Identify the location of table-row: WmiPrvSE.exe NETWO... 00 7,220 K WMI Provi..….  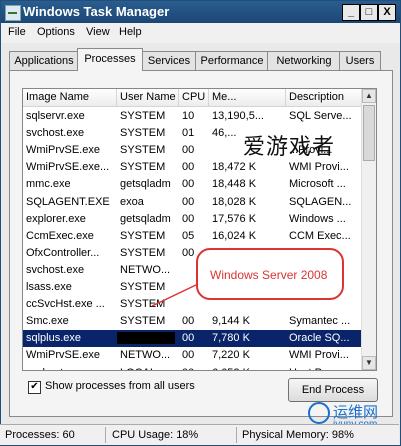
(192, 355).